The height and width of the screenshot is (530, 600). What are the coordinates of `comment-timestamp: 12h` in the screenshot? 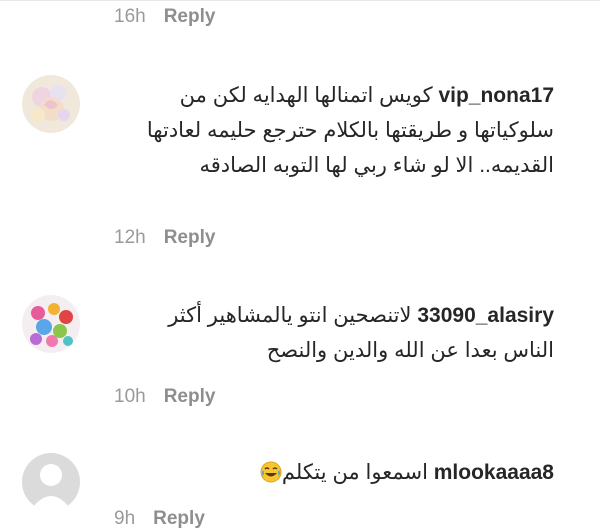 It's located at (130, 237).